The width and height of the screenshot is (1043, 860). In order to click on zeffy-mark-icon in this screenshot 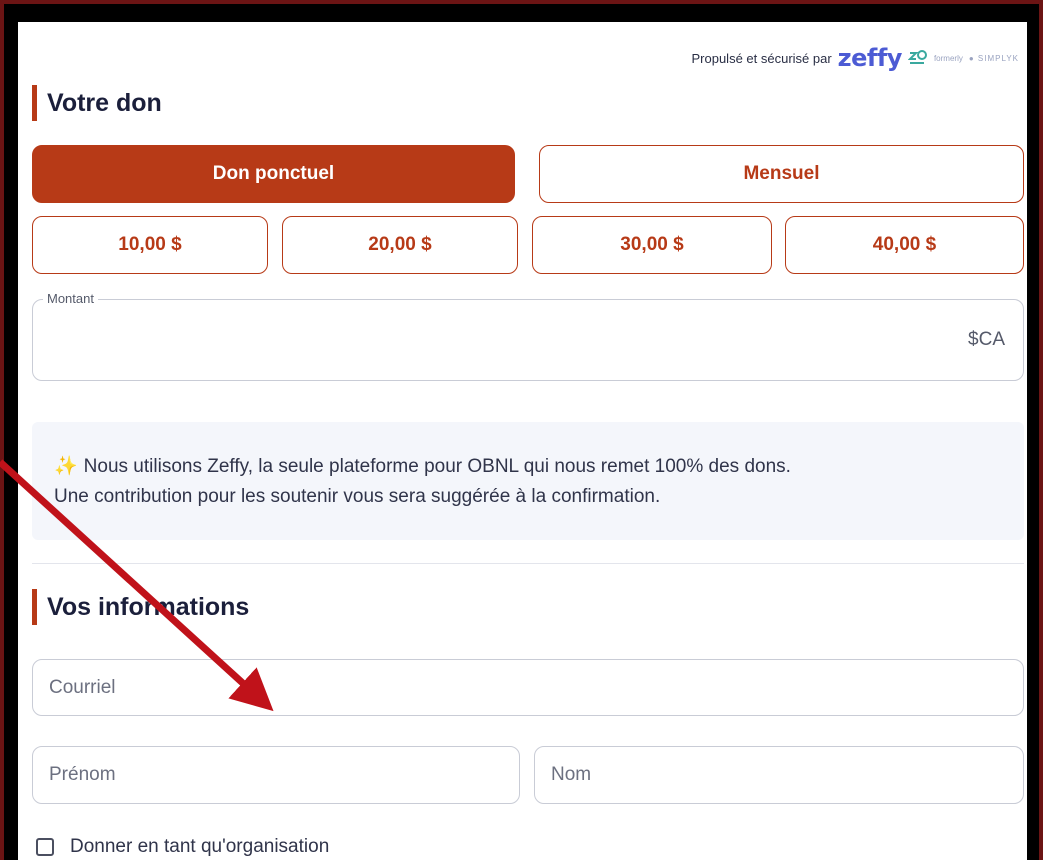, I will do `click(917, 57)`.